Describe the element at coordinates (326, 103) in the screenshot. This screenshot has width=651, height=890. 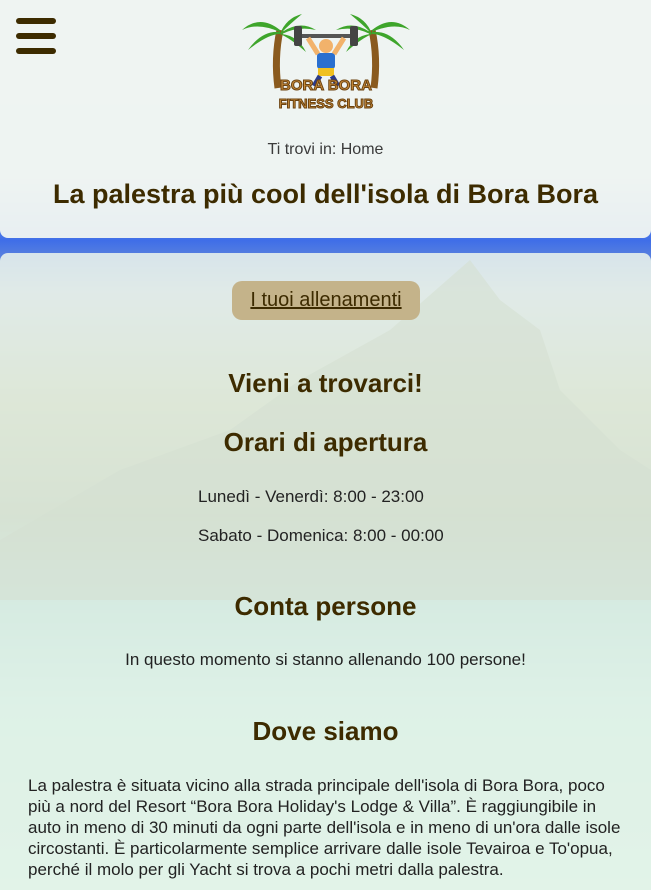
I see `svg-text: FITNESS CLUB` at that location.